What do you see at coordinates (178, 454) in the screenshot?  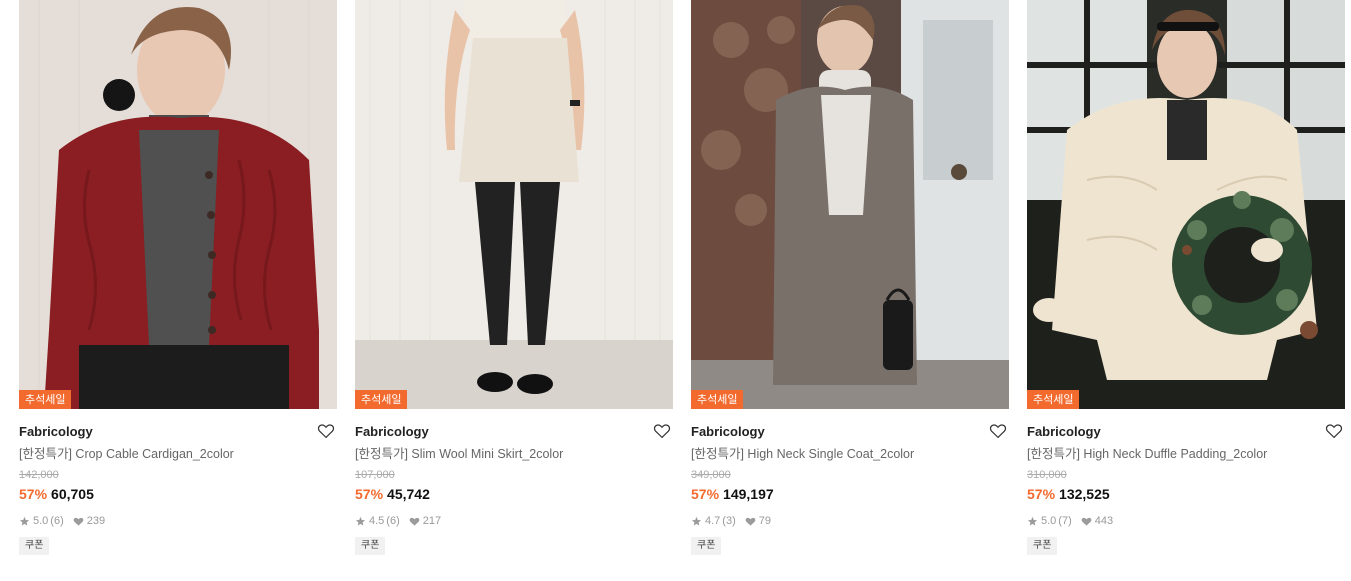 I see `product-title: [한정특가] Crop Cable Cardigan_2color` at bounding box center [178, 454].